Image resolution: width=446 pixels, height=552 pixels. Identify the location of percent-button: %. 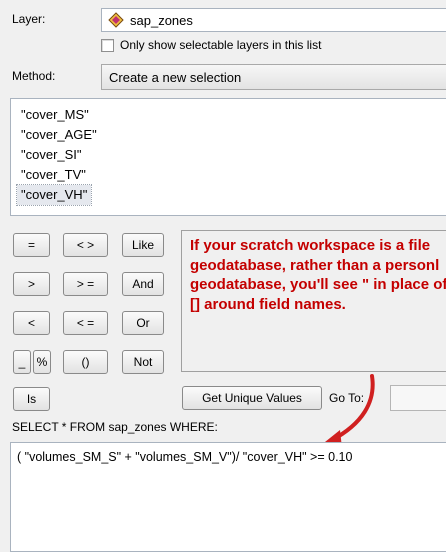
(42, 362).